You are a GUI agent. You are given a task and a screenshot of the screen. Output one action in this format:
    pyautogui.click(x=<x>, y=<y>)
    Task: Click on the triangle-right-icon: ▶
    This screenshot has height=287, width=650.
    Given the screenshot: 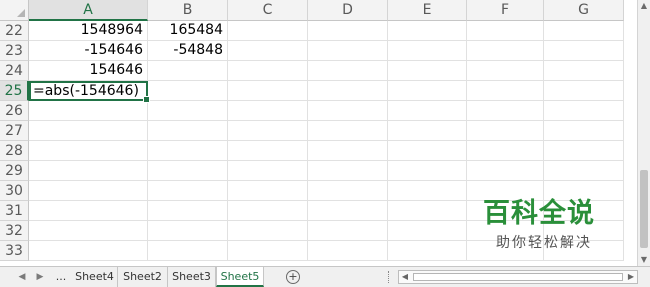 What is the action you would take?
    pyautogui.click(x=40, y=277)
    